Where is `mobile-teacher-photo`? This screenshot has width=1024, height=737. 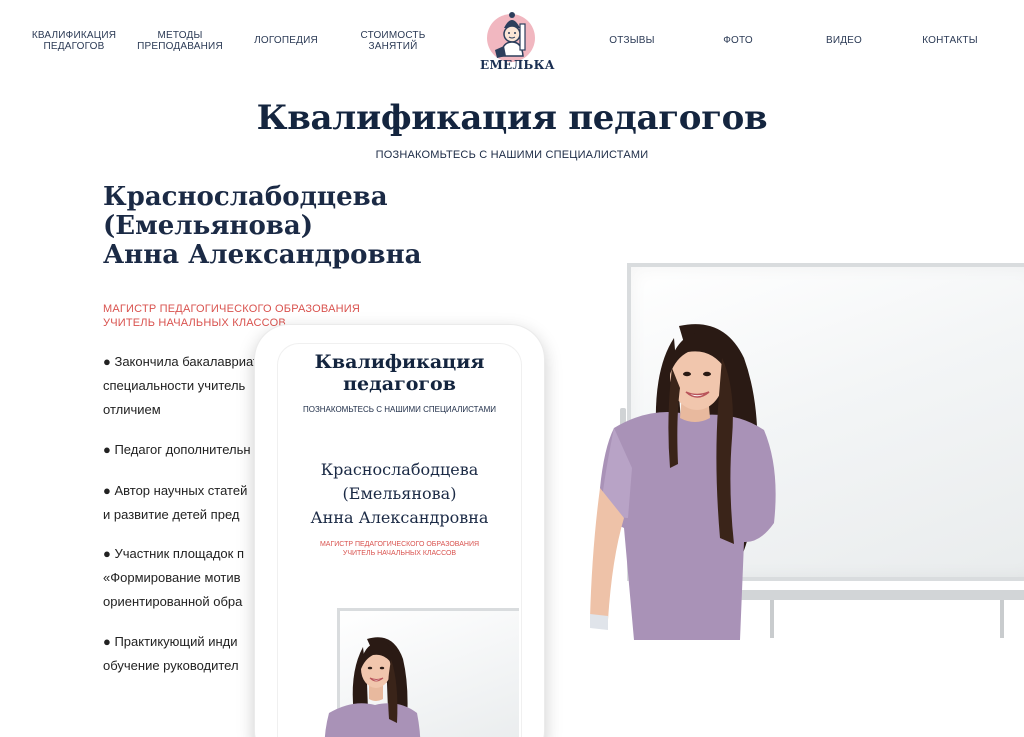 mobile-teacher-photo is located at coordinates (419, 672).